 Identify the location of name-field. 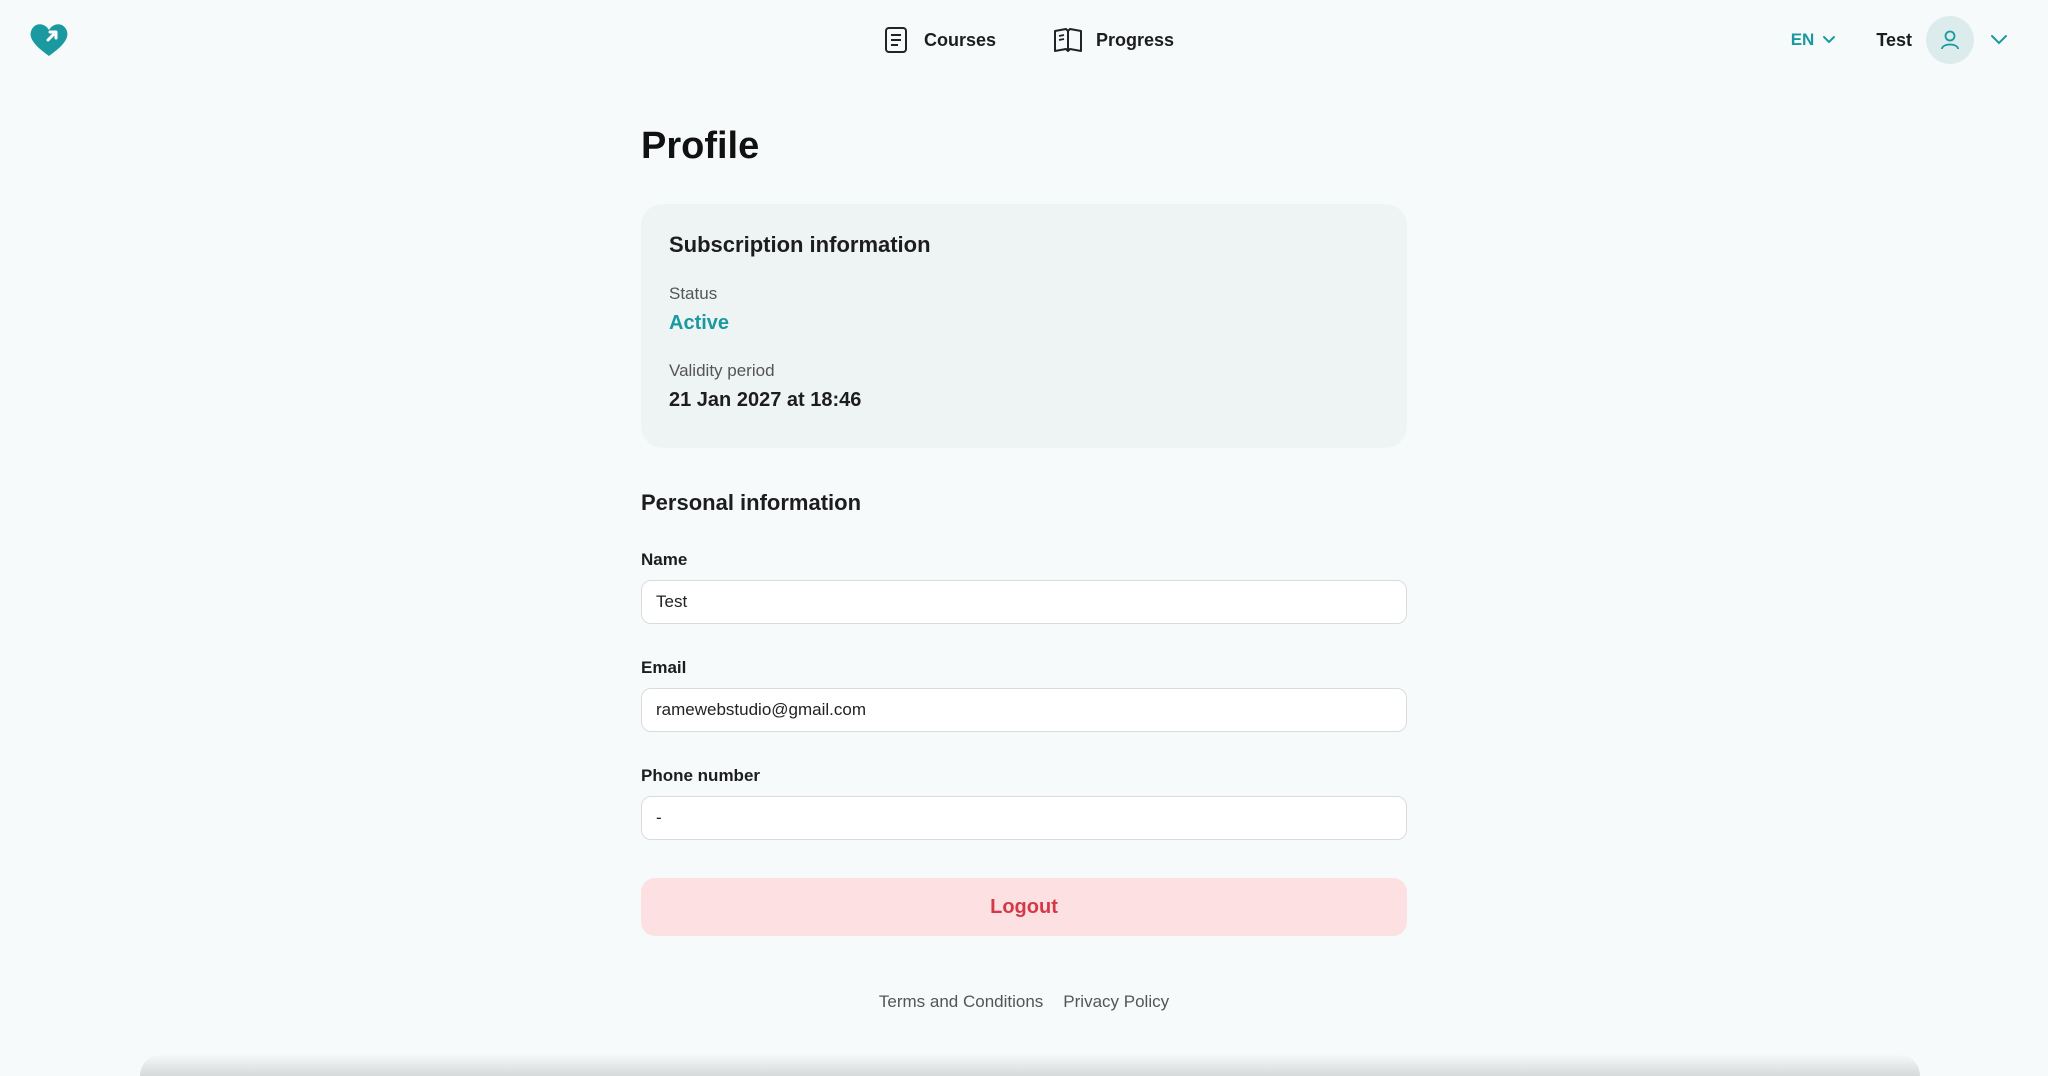
(1024, 602).